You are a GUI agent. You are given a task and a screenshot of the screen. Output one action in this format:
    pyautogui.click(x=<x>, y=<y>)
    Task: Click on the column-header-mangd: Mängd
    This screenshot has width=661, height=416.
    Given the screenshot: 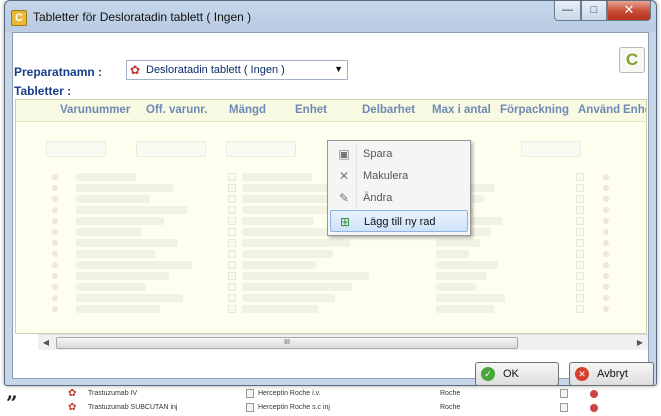 What is the action you would take?
    pyautogui.click(x=247, y=110)
    